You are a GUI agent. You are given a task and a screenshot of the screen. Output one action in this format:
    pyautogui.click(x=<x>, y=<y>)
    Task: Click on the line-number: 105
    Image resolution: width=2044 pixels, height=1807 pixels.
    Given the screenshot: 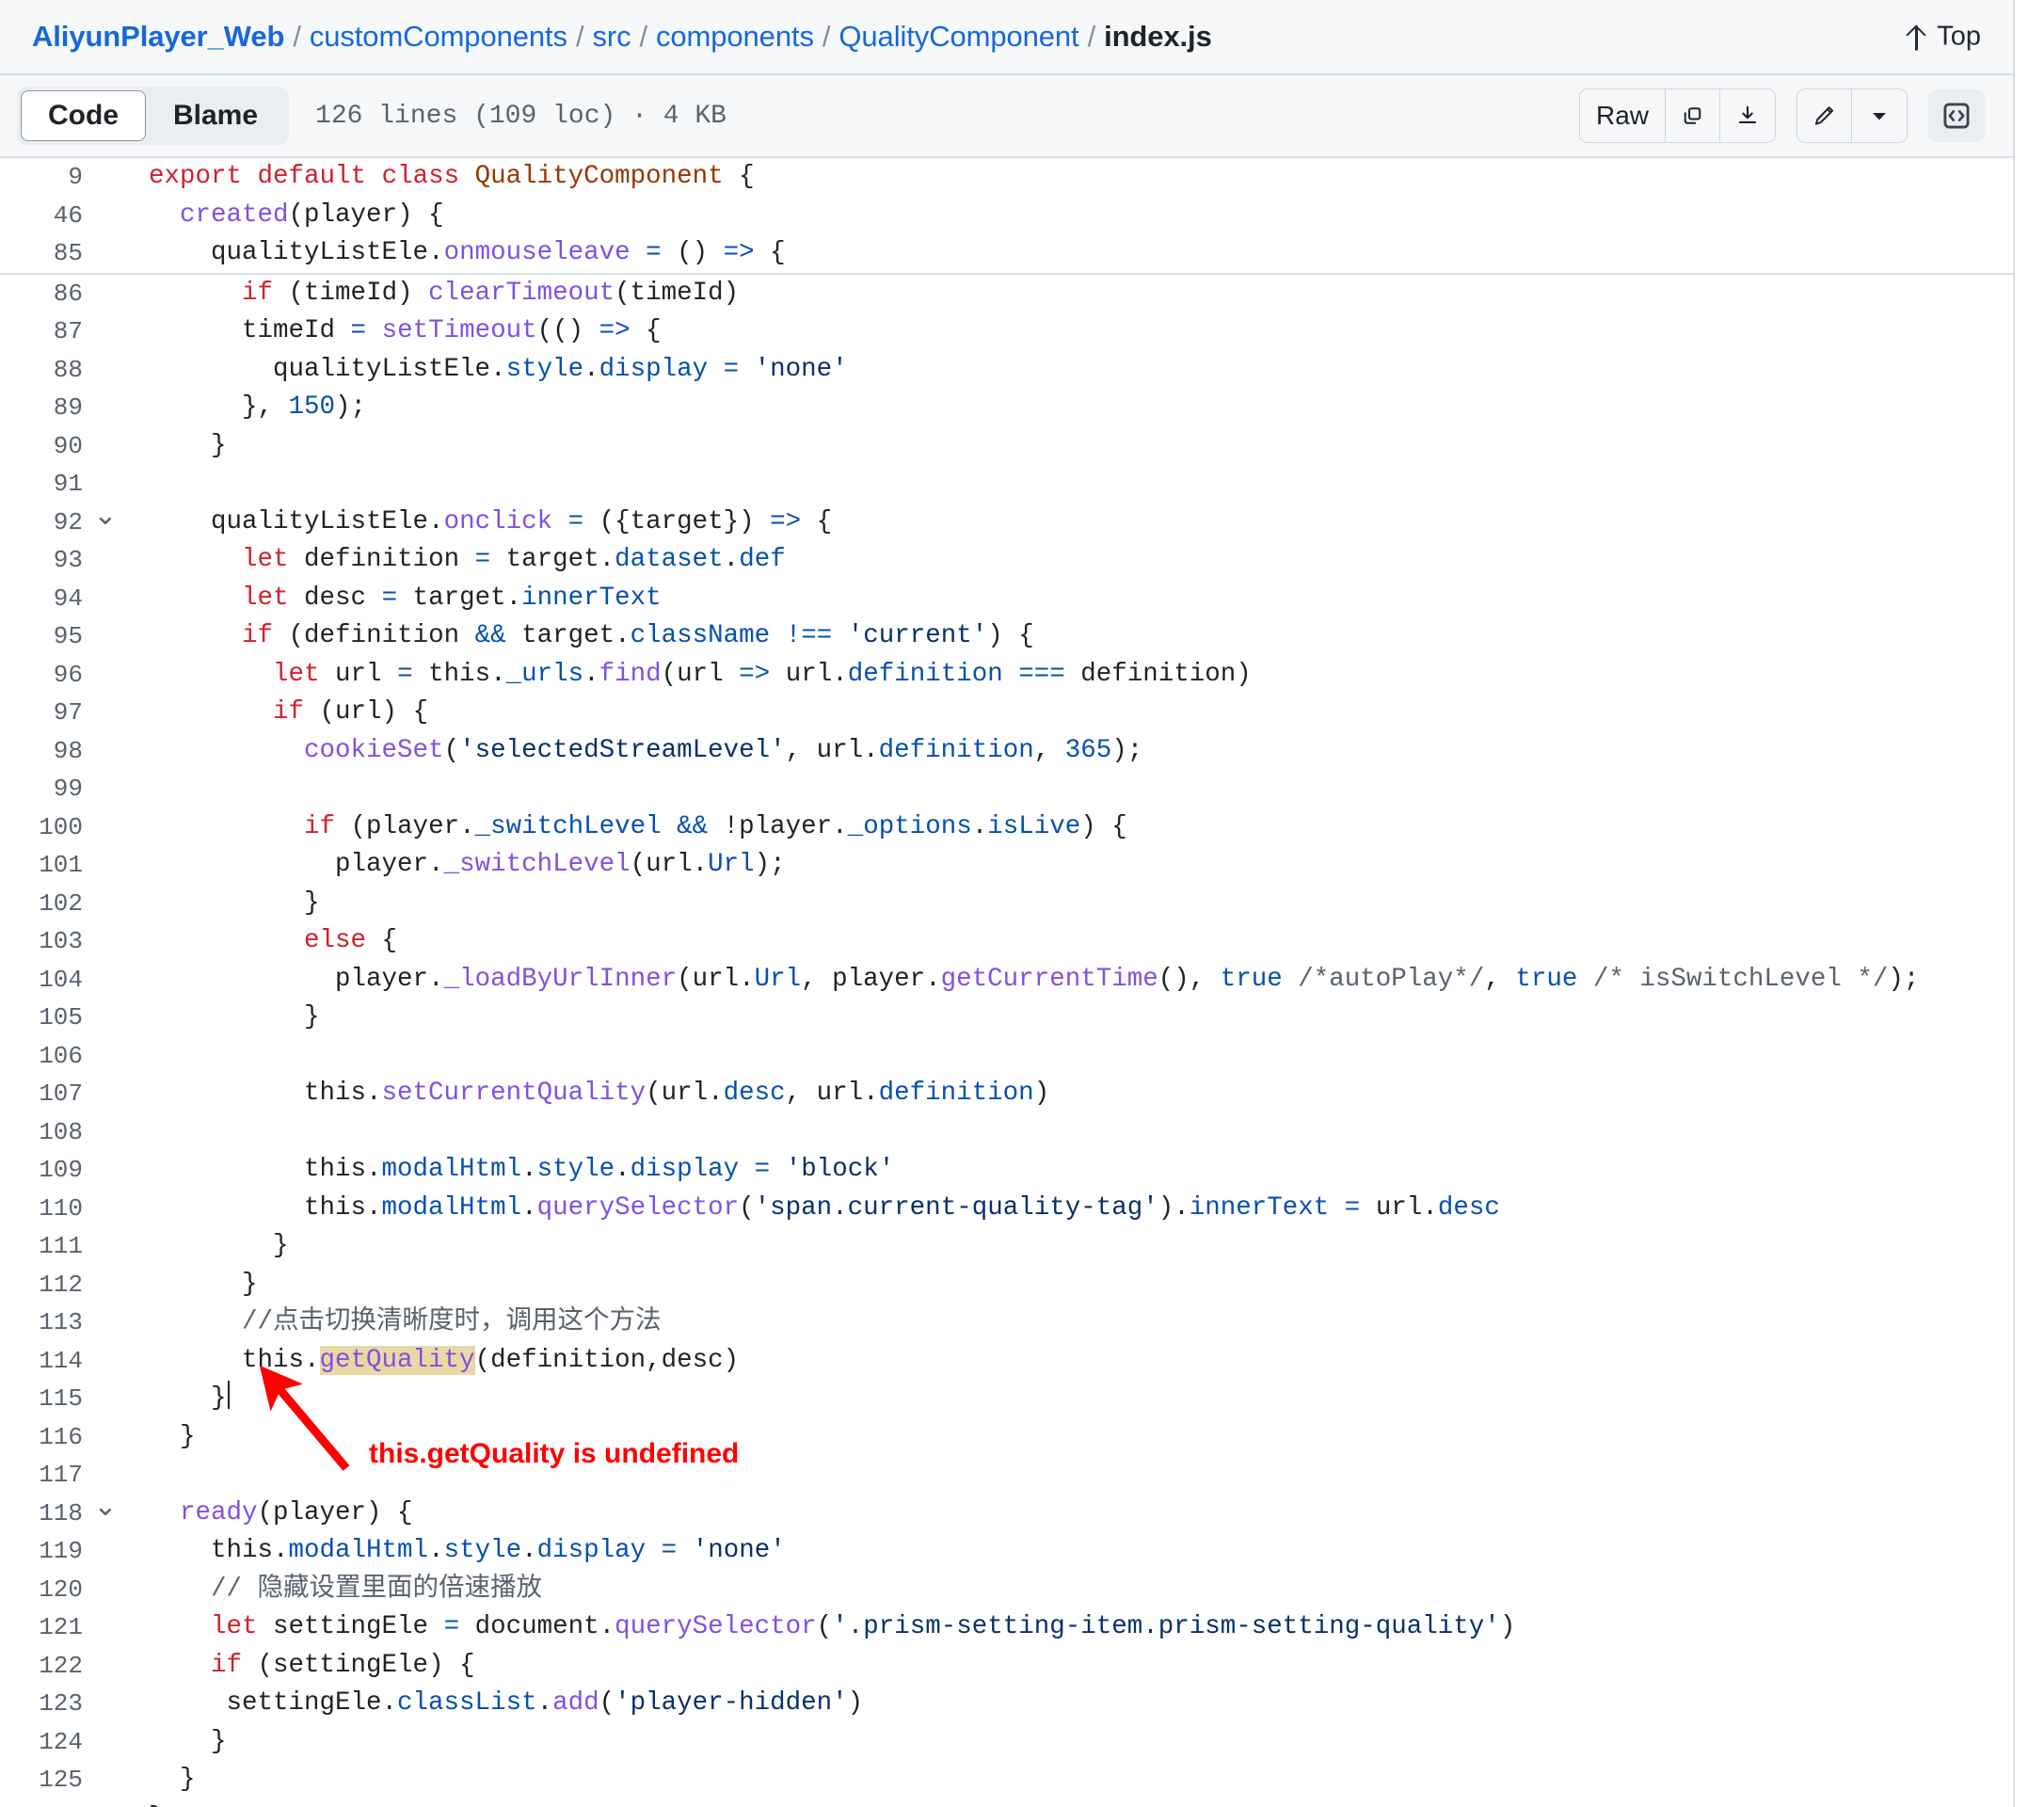 What is the action you would take?
    pyautogui.click(x=43, y=1018)
    